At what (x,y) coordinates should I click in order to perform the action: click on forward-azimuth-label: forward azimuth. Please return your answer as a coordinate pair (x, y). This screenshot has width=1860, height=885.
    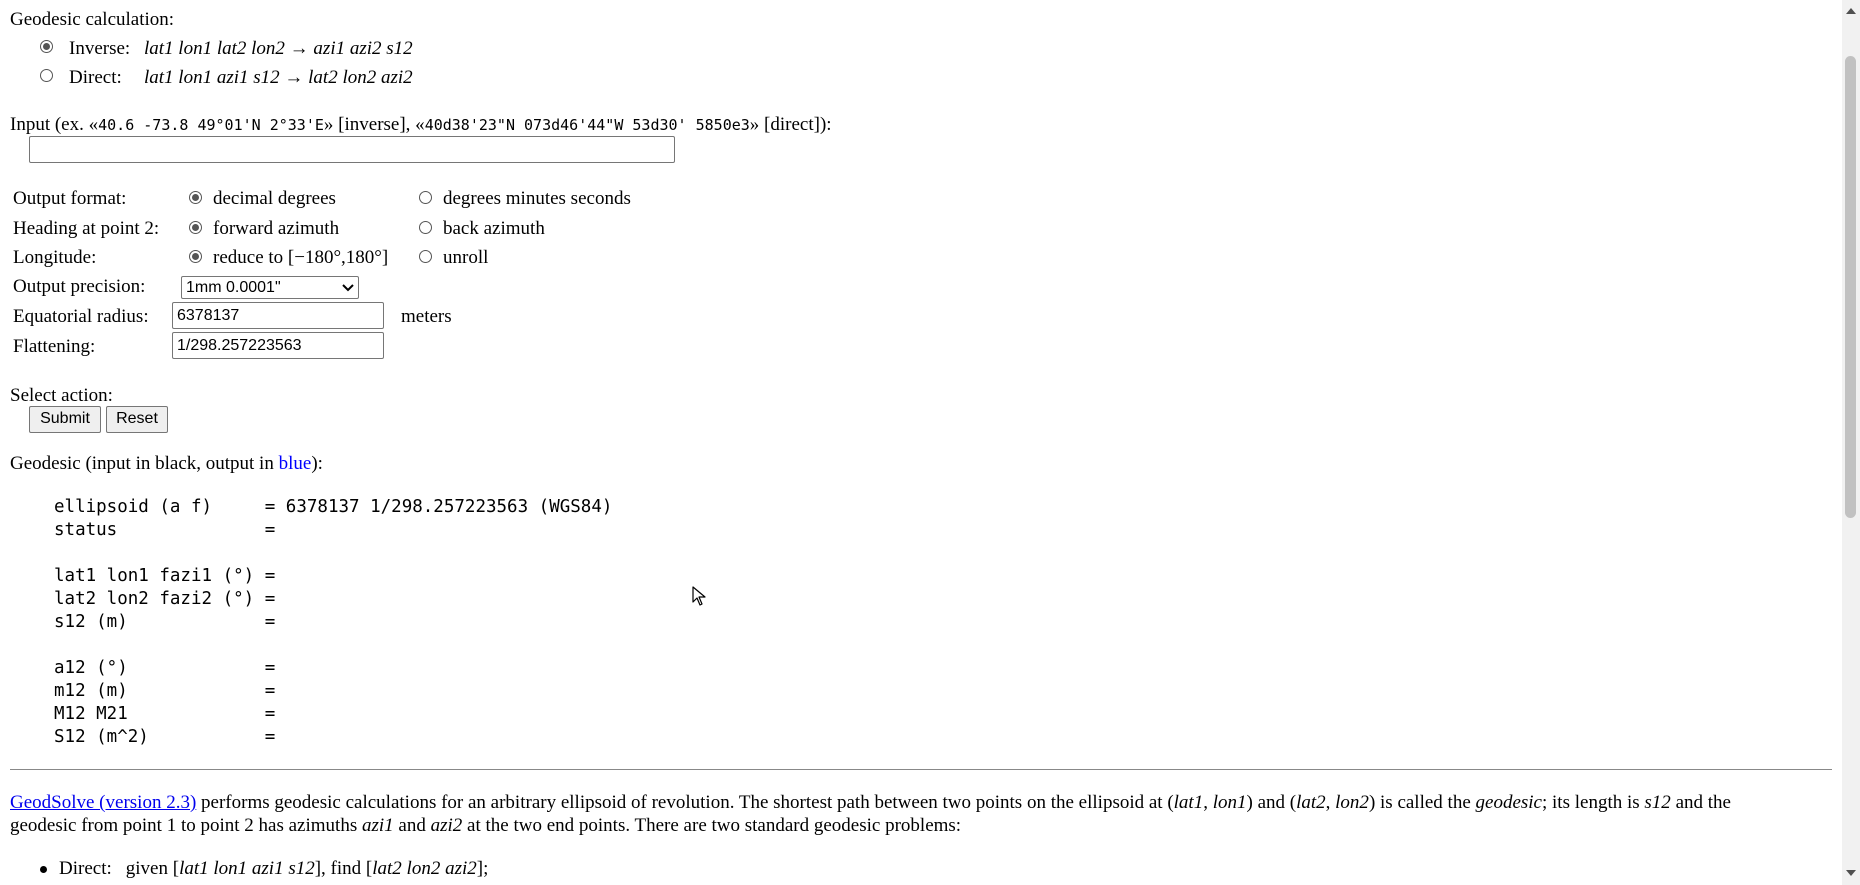
    Looking at the image, I should click on (276, 228).